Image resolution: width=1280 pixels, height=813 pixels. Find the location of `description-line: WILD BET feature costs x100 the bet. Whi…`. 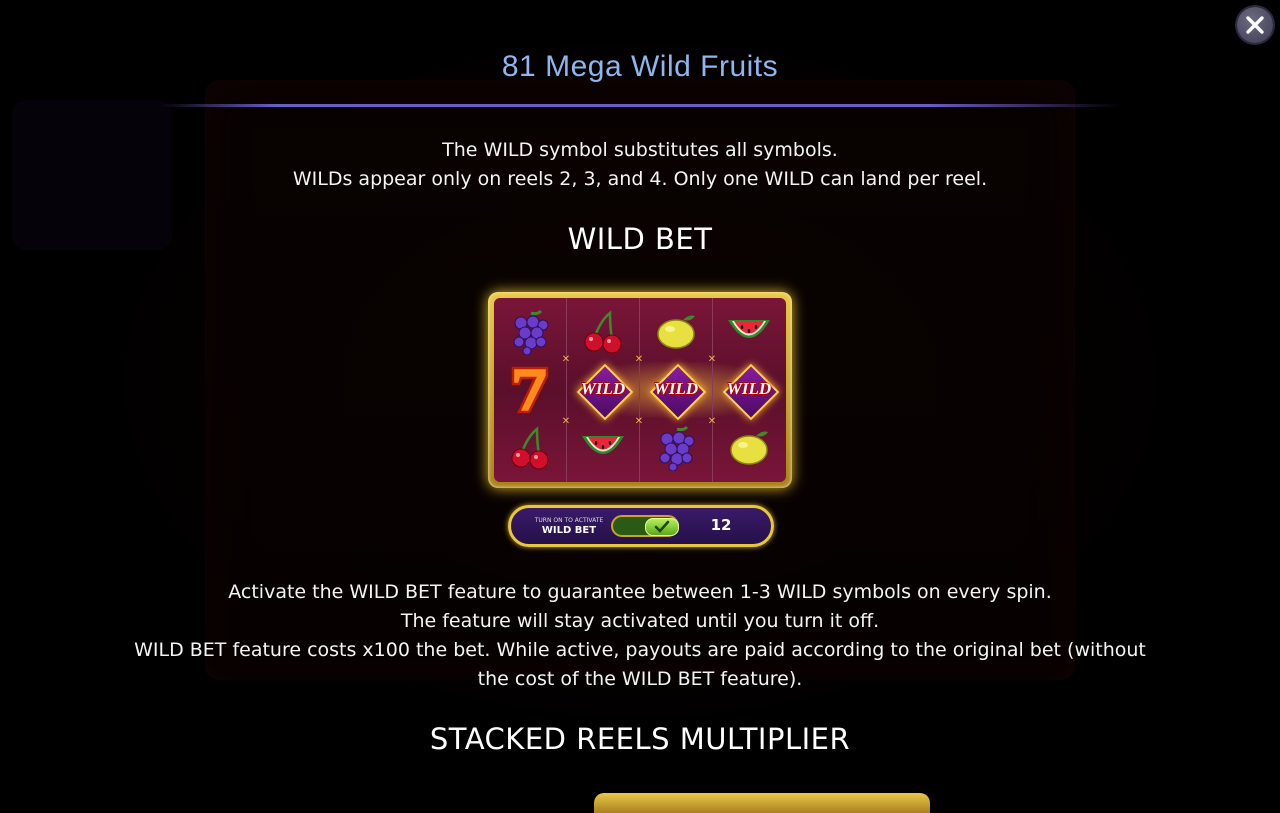

description-line: WILD BET feature costs x100 the bet. Whi… is located at coordinates (640, 650).